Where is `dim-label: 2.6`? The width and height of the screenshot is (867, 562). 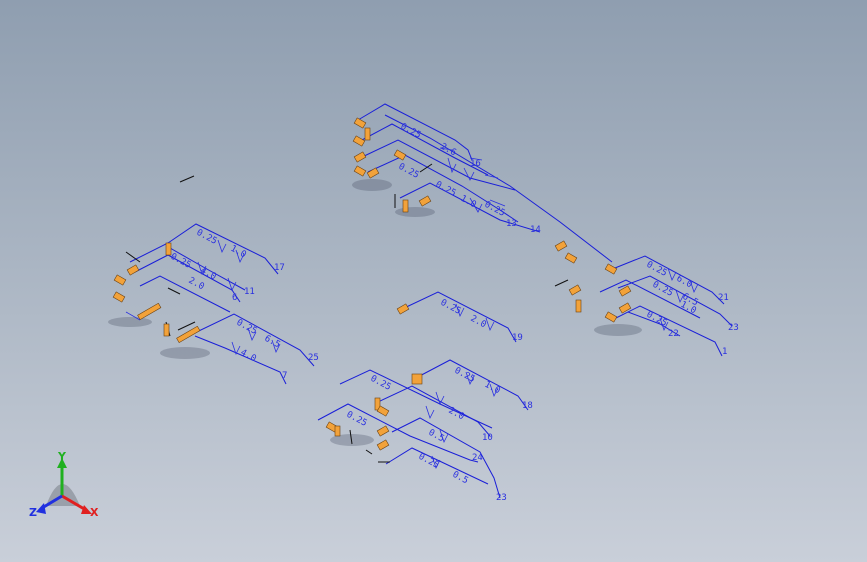
dim-label: 2.6 is located at coordinates (448, 150).